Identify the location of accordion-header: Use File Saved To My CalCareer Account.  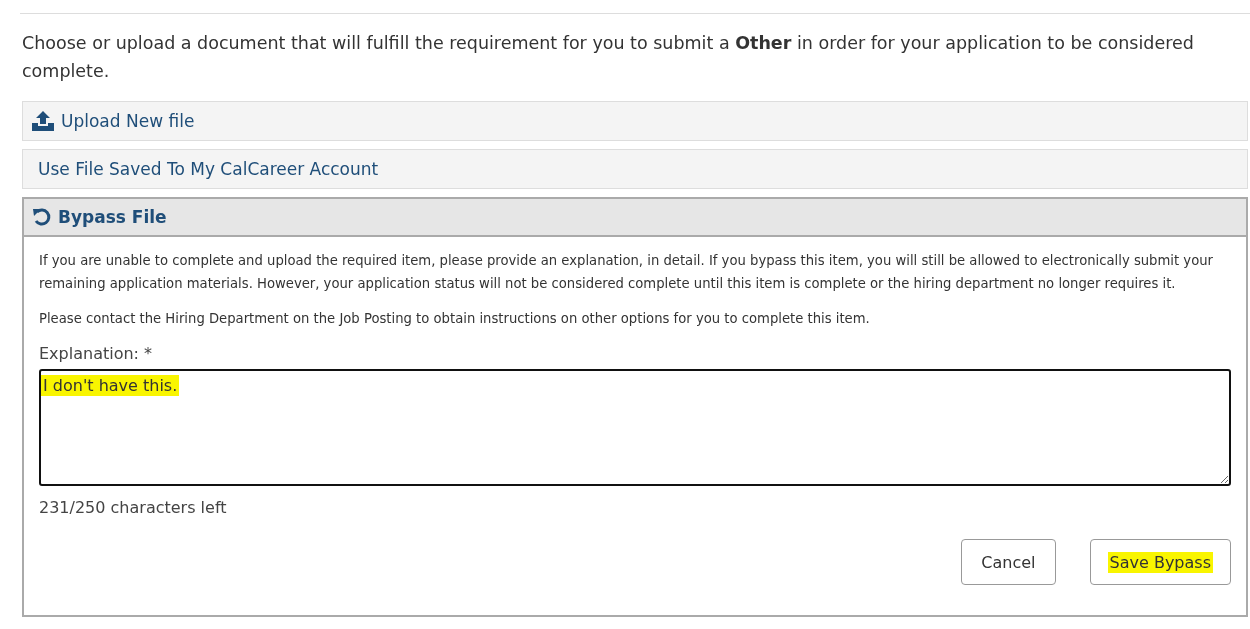
(635, 169).